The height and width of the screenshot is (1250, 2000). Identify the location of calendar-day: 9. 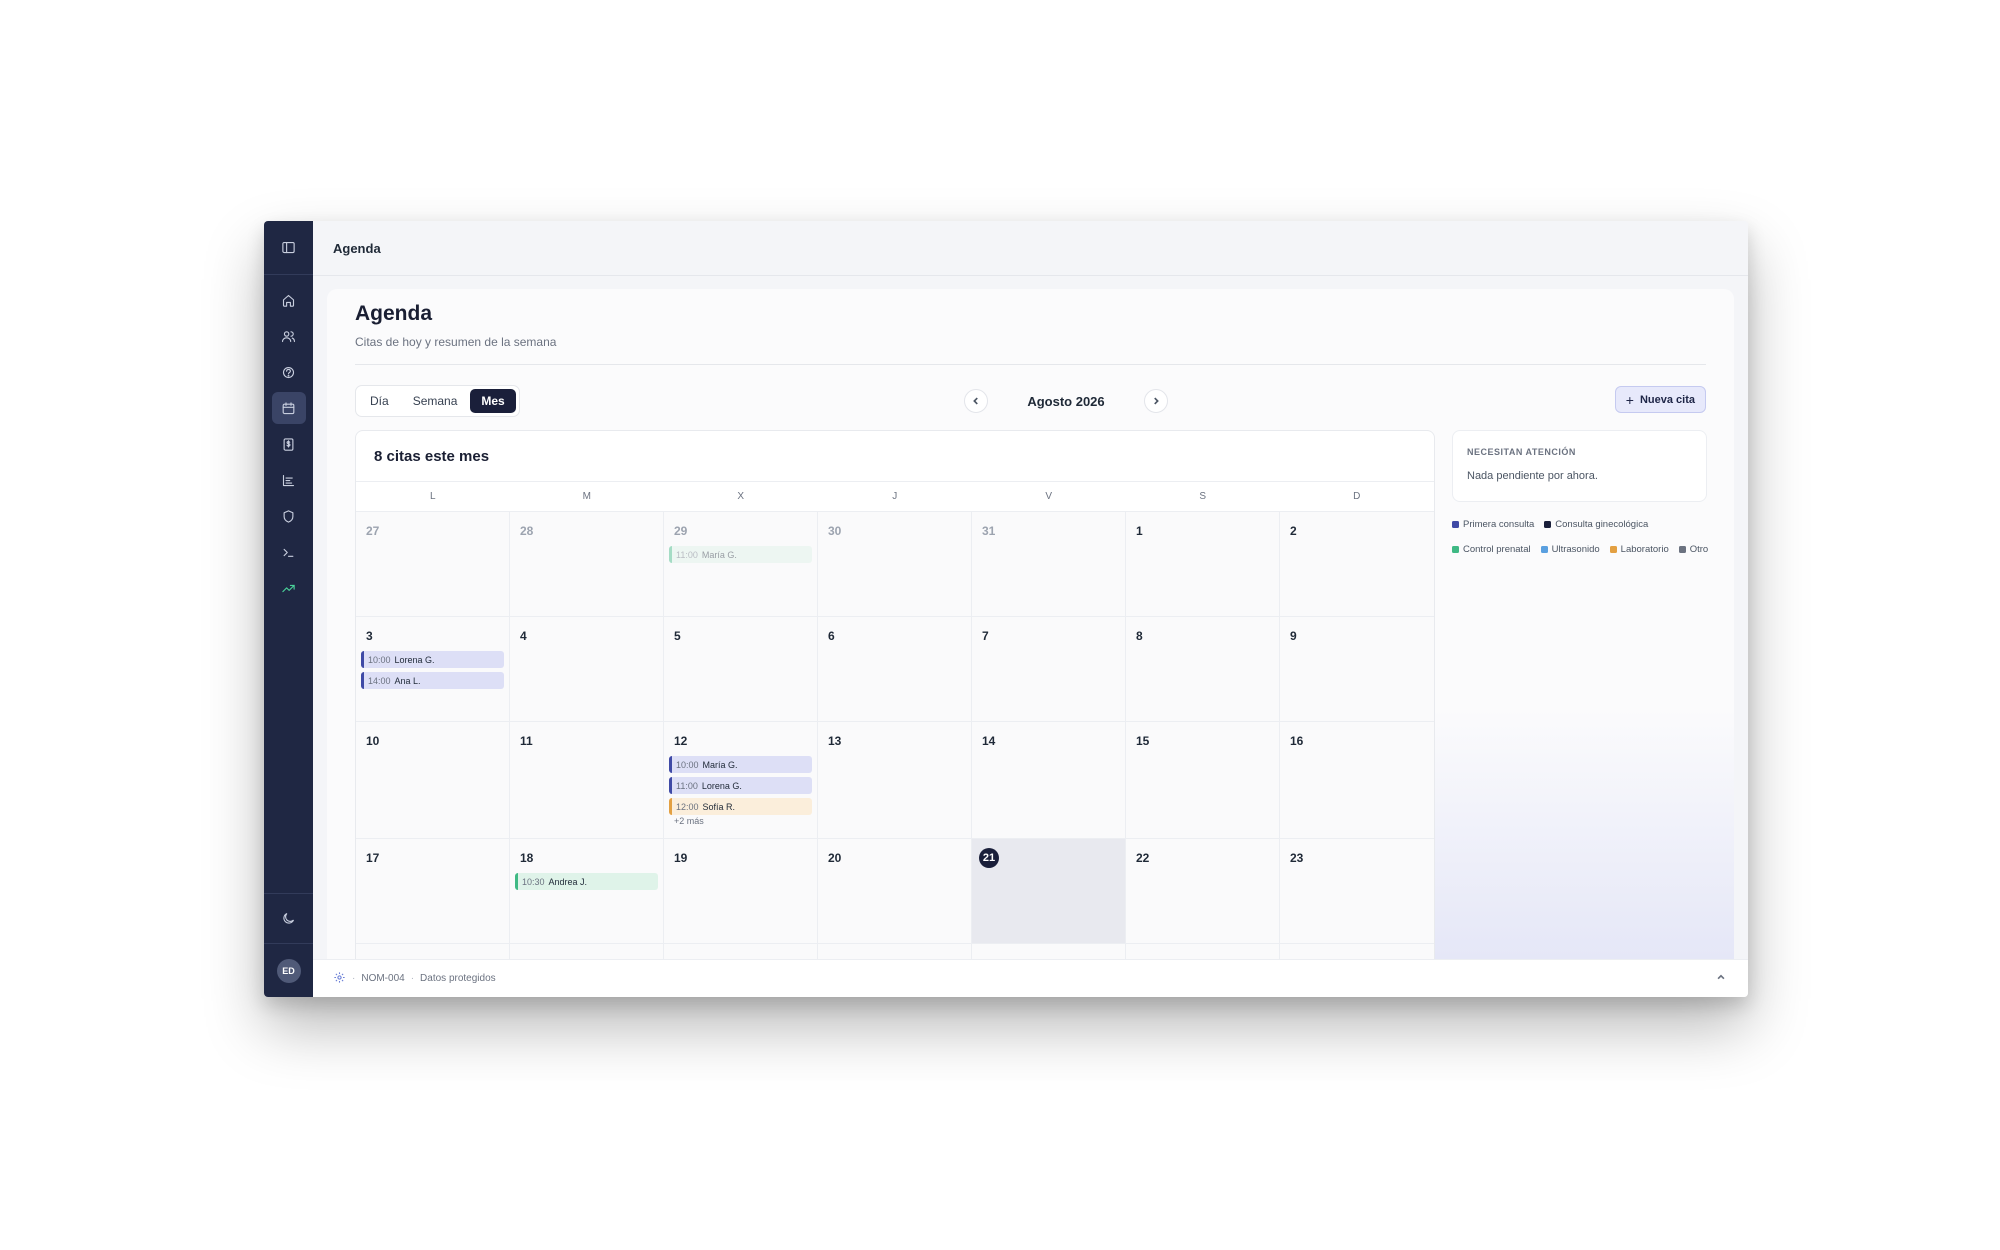
(1357, 669).